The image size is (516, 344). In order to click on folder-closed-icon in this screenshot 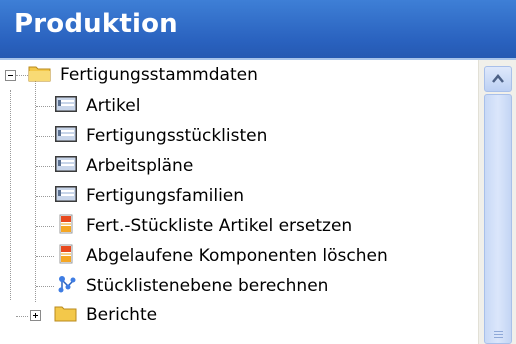, I will do `click(66, 315)`.